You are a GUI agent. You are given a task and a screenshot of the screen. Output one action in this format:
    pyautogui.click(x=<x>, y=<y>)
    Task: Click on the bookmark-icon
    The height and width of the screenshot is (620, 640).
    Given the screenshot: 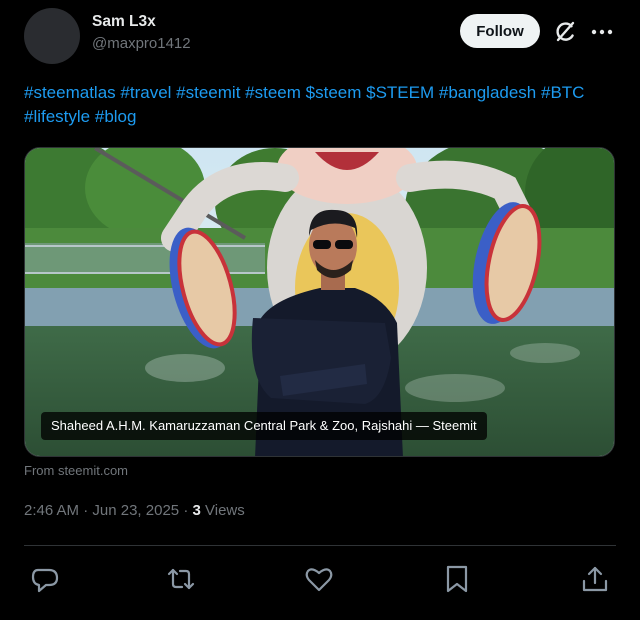 What is the action you would take?
    pyautogui.click(x=457, y=579)
    